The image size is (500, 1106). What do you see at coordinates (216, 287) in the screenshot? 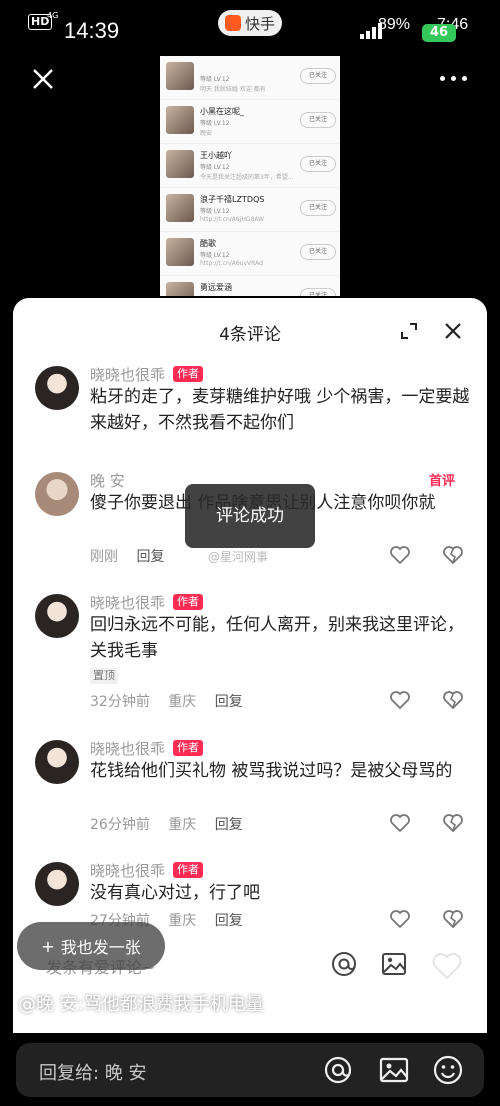
I see `preview-user-name: 勇远爱涵` at bounding box center [216, 287].